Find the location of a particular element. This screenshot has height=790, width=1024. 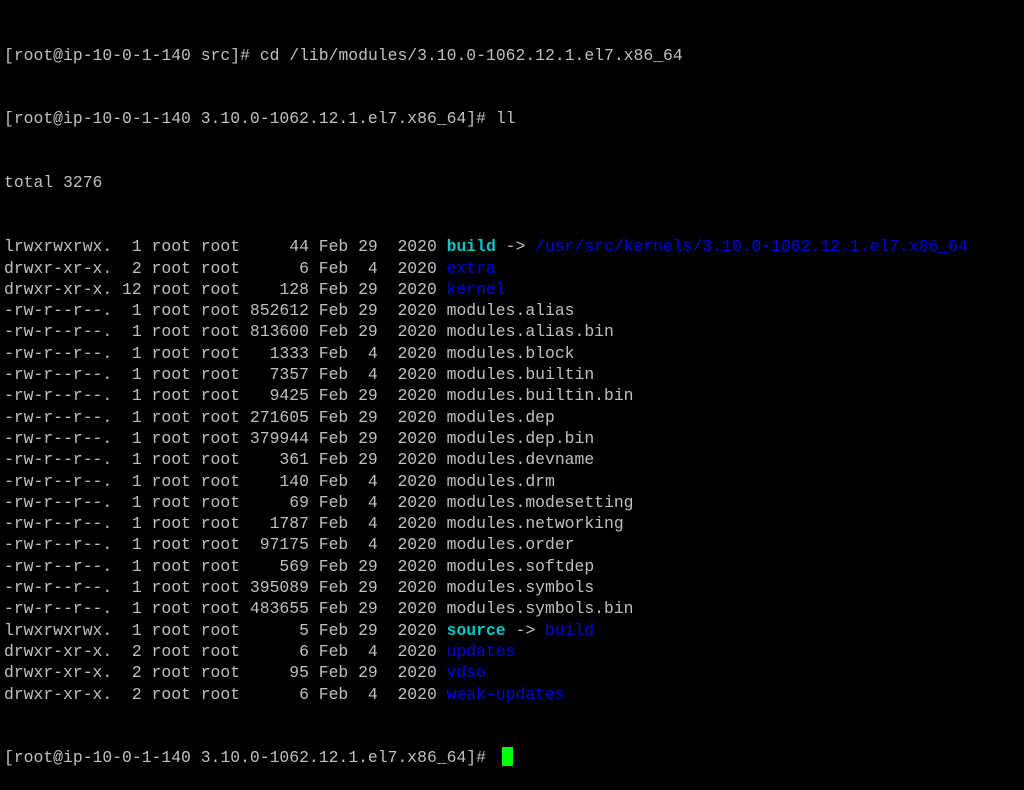

file-name: modules.block is located at coordinates (510, 353).